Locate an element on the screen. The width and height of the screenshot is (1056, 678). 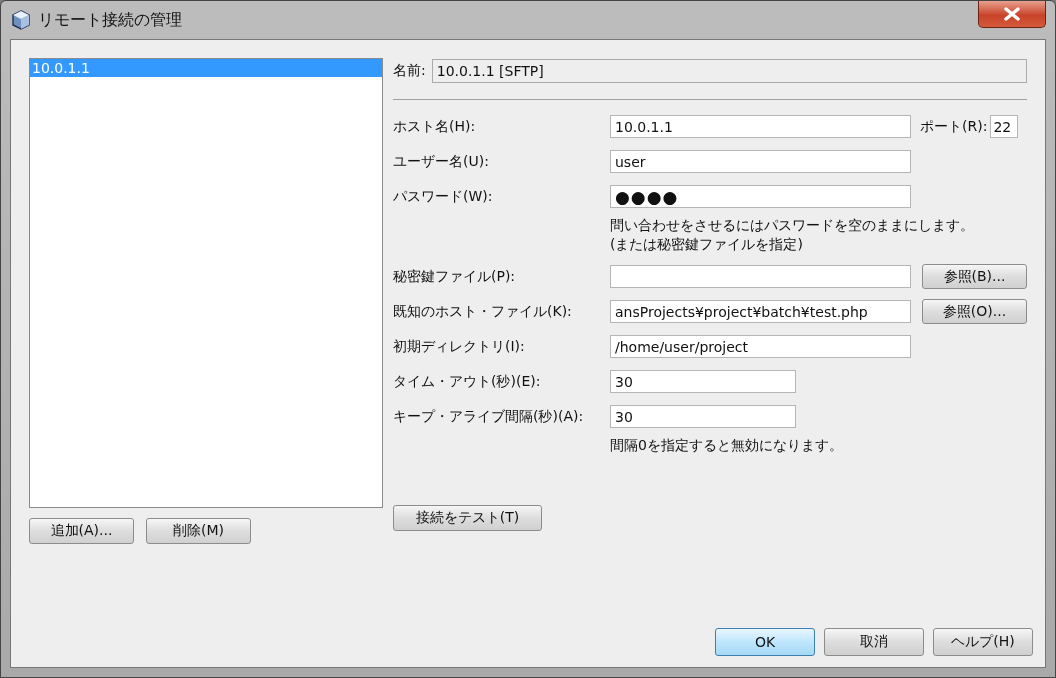
close-button is located at coordinates (1012, 14).